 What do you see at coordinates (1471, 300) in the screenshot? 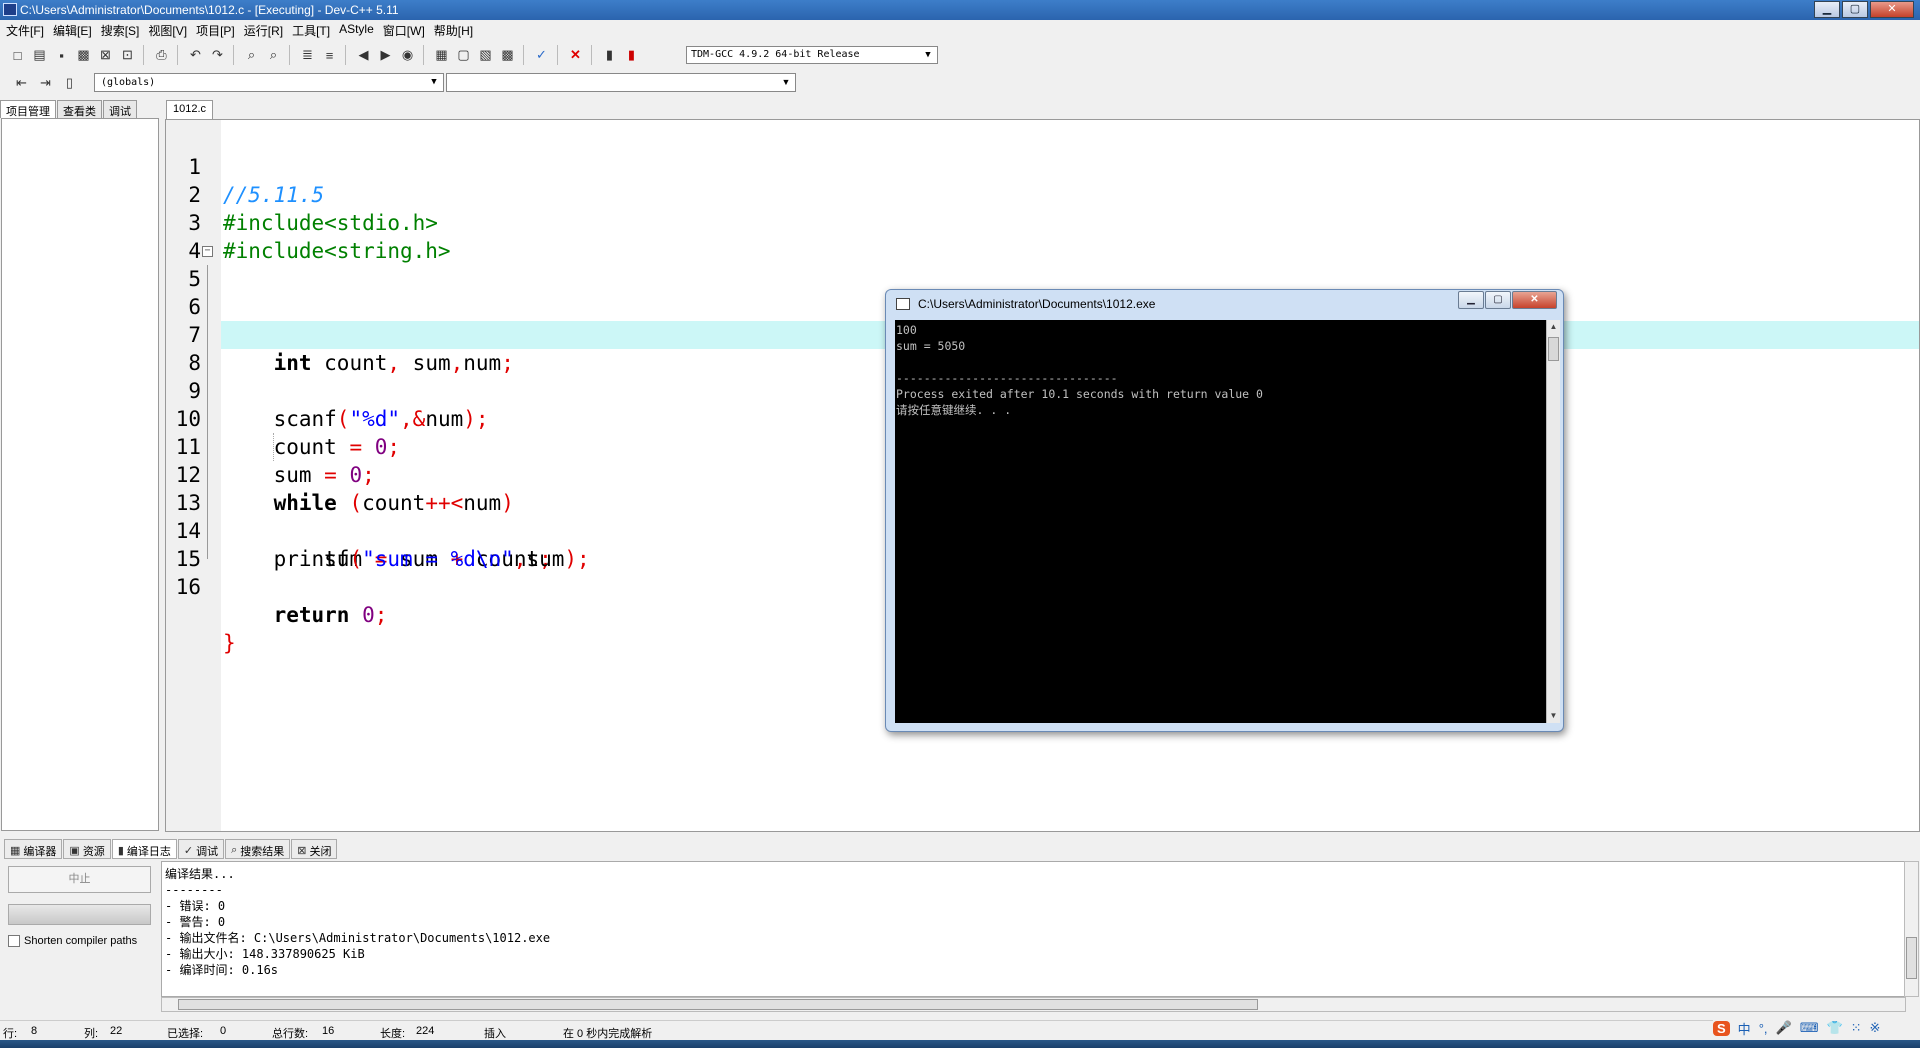
I see `console-minimize-button: ▁` at bounding box center [1471, 300].